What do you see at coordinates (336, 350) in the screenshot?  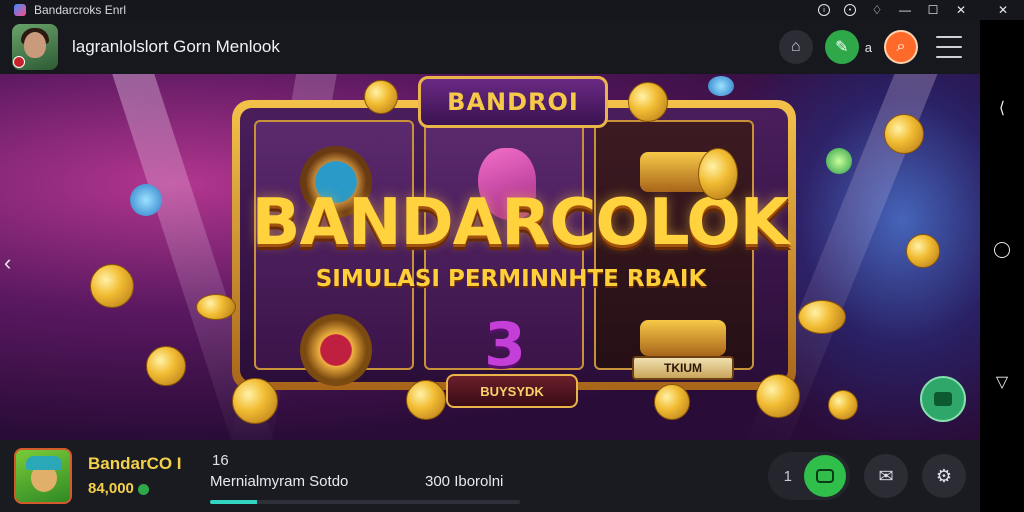 I see `reel-symbol-ring` at bounding box center [336, 350].